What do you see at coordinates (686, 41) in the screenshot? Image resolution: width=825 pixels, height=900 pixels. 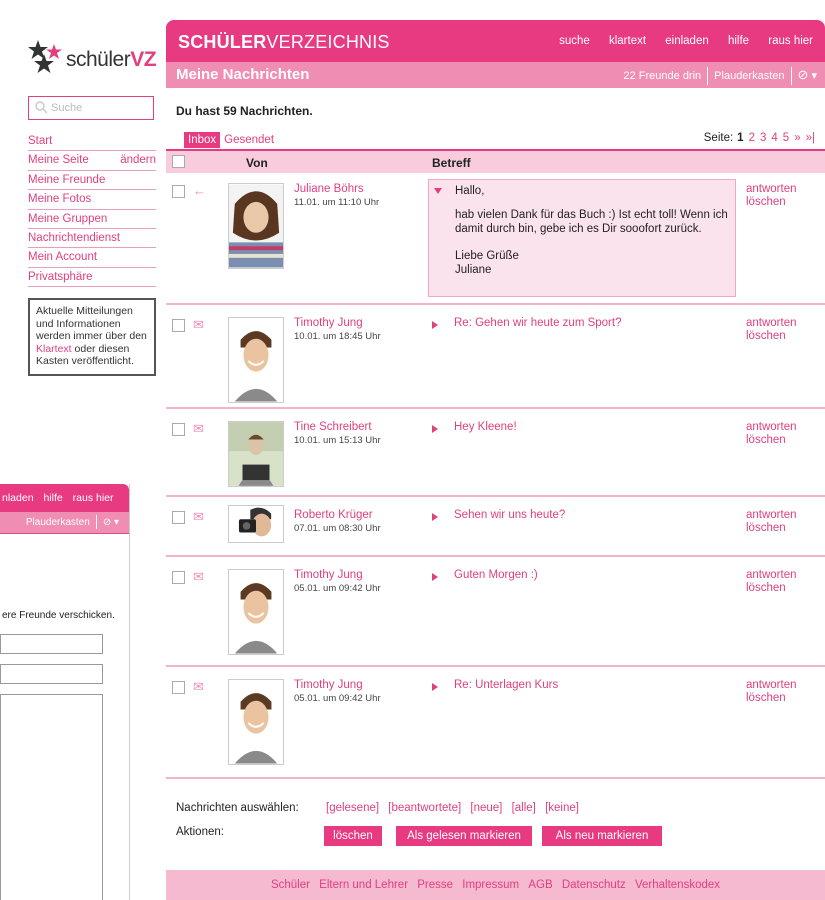 I see `nav-einladen: einladen` at bounding box center [686, 41].